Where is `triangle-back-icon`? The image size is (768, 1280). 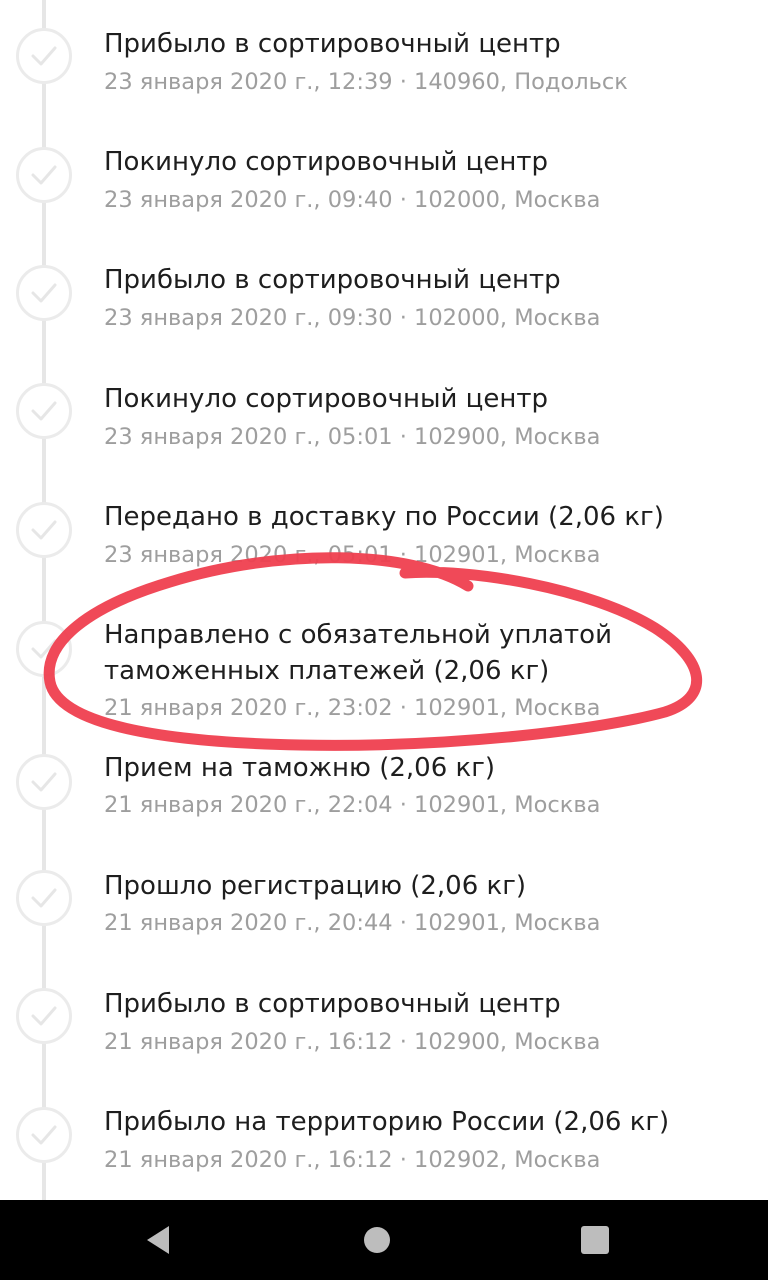
triangle-back-icon is located at coordinates (157, 1240).